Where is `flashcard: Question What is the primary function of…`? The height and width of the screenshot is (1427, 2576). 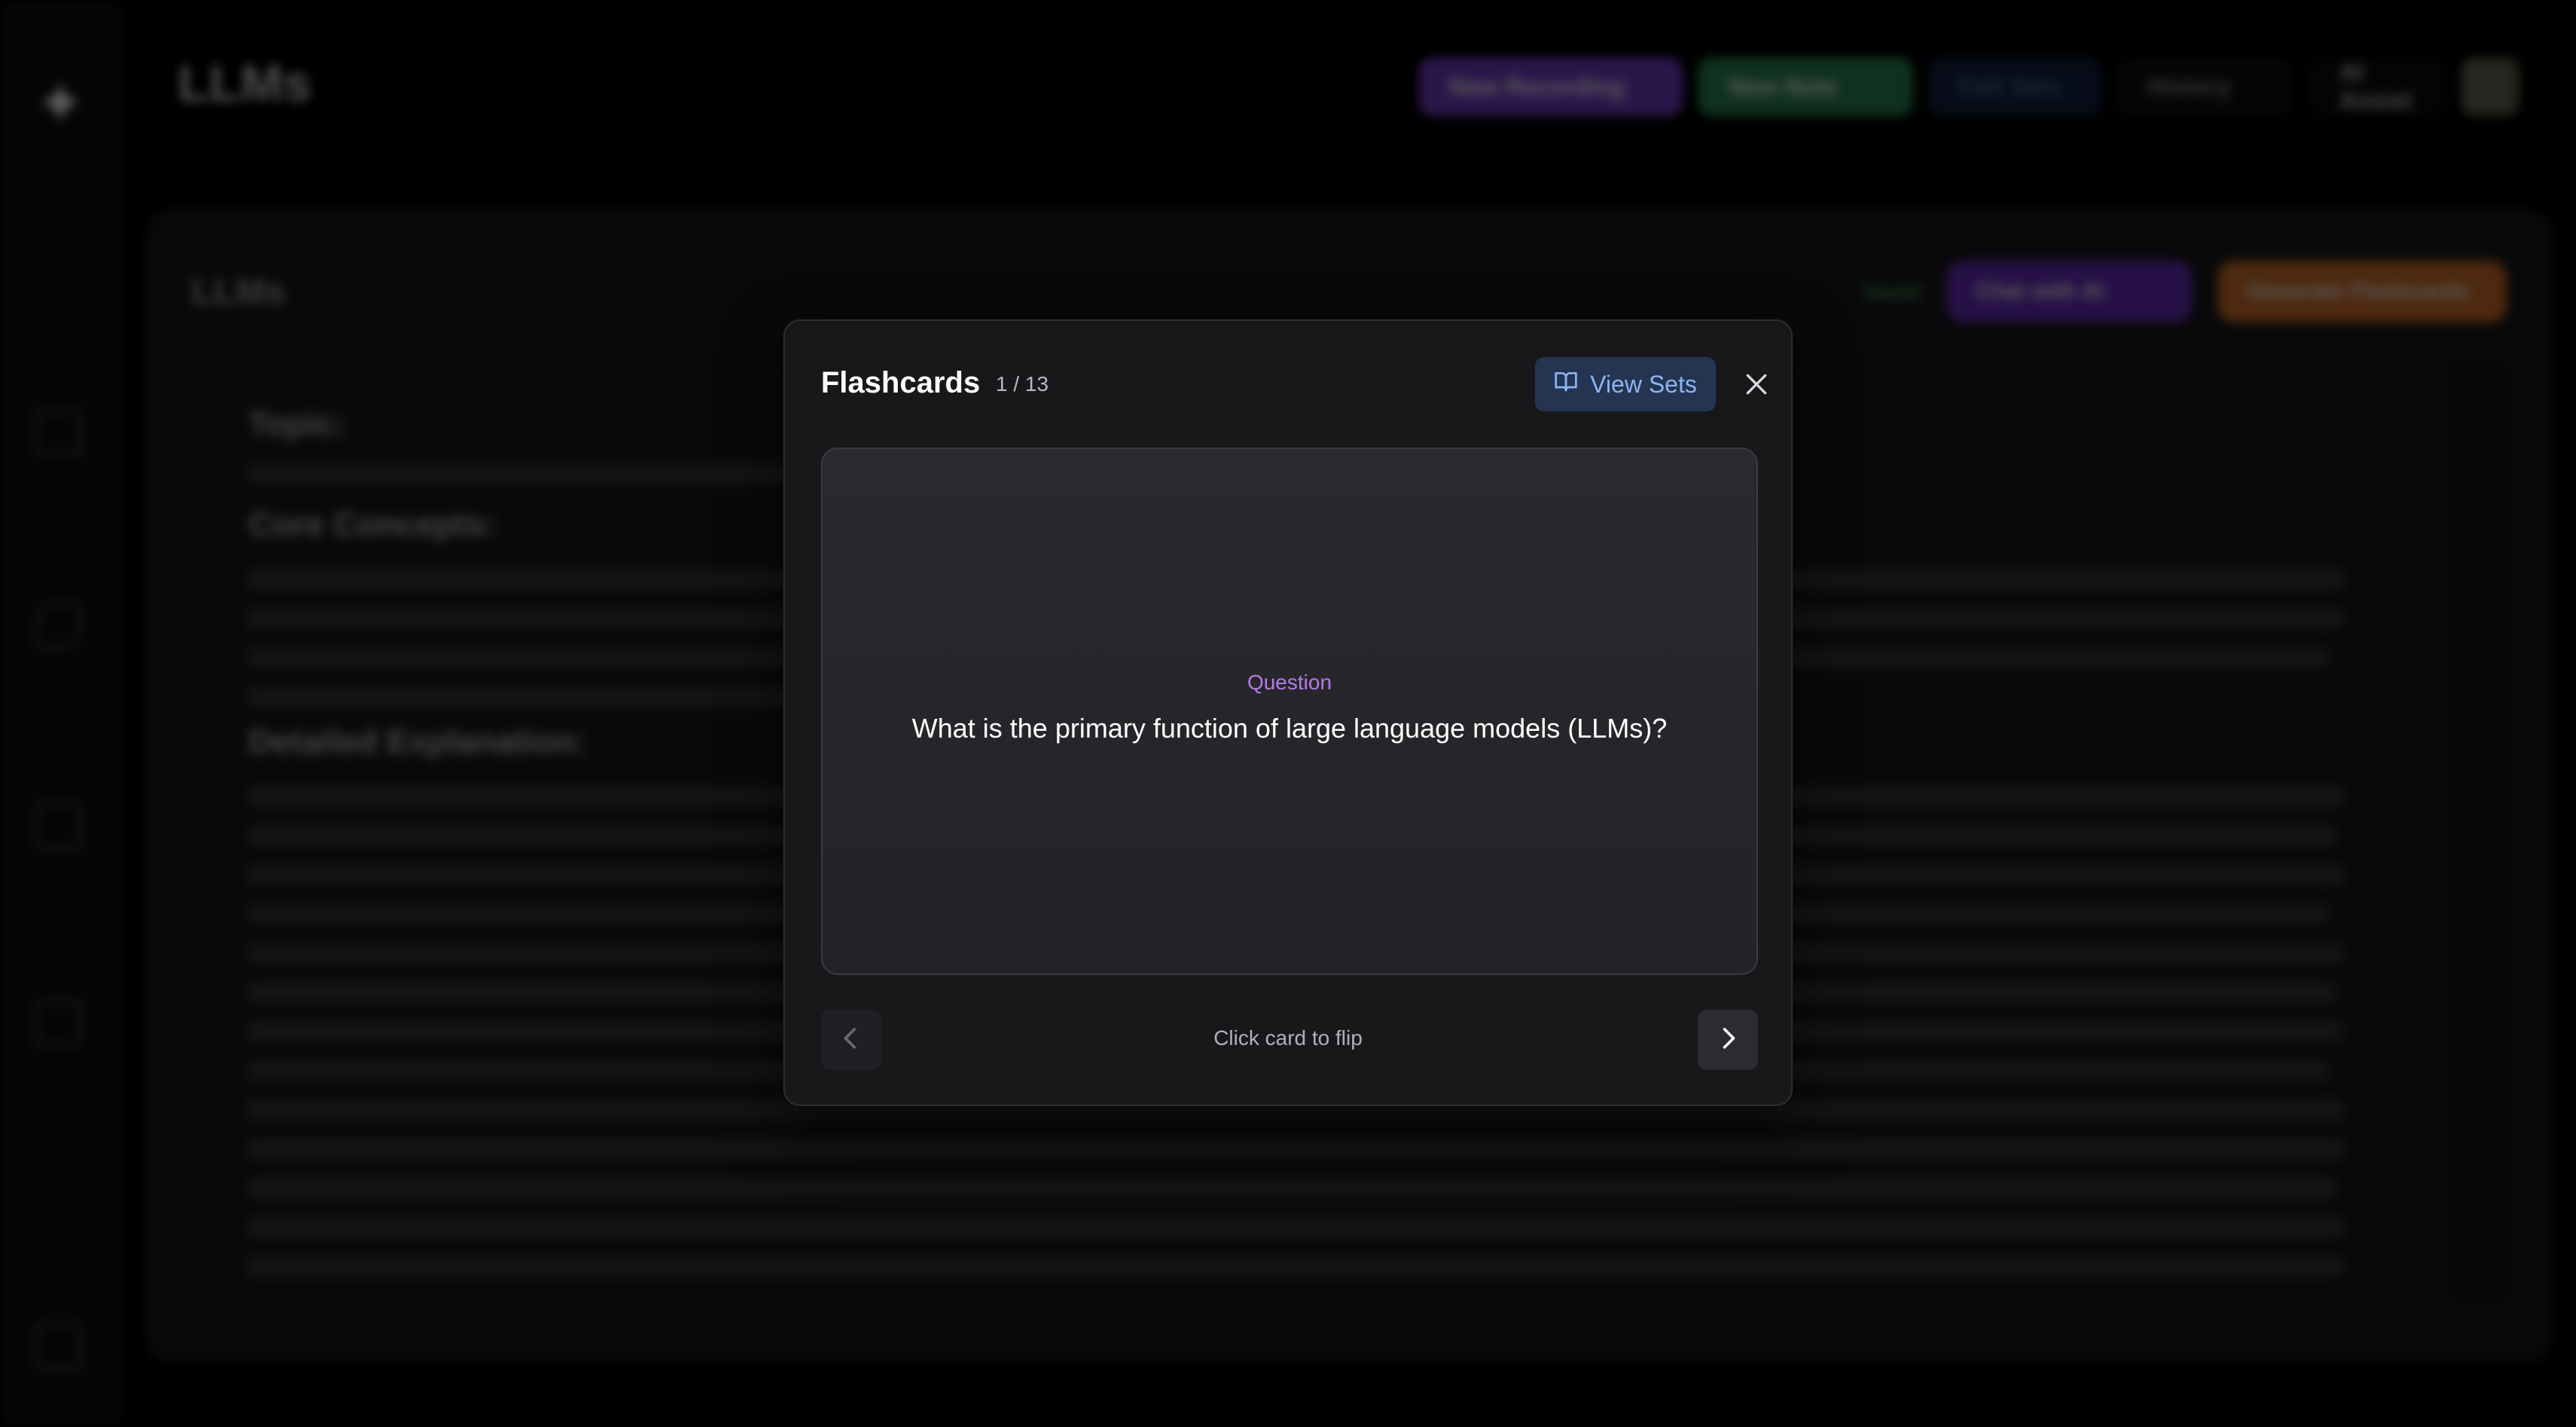 flashcard: Question What is the primary function of… is located at coordinates (1290, 711).